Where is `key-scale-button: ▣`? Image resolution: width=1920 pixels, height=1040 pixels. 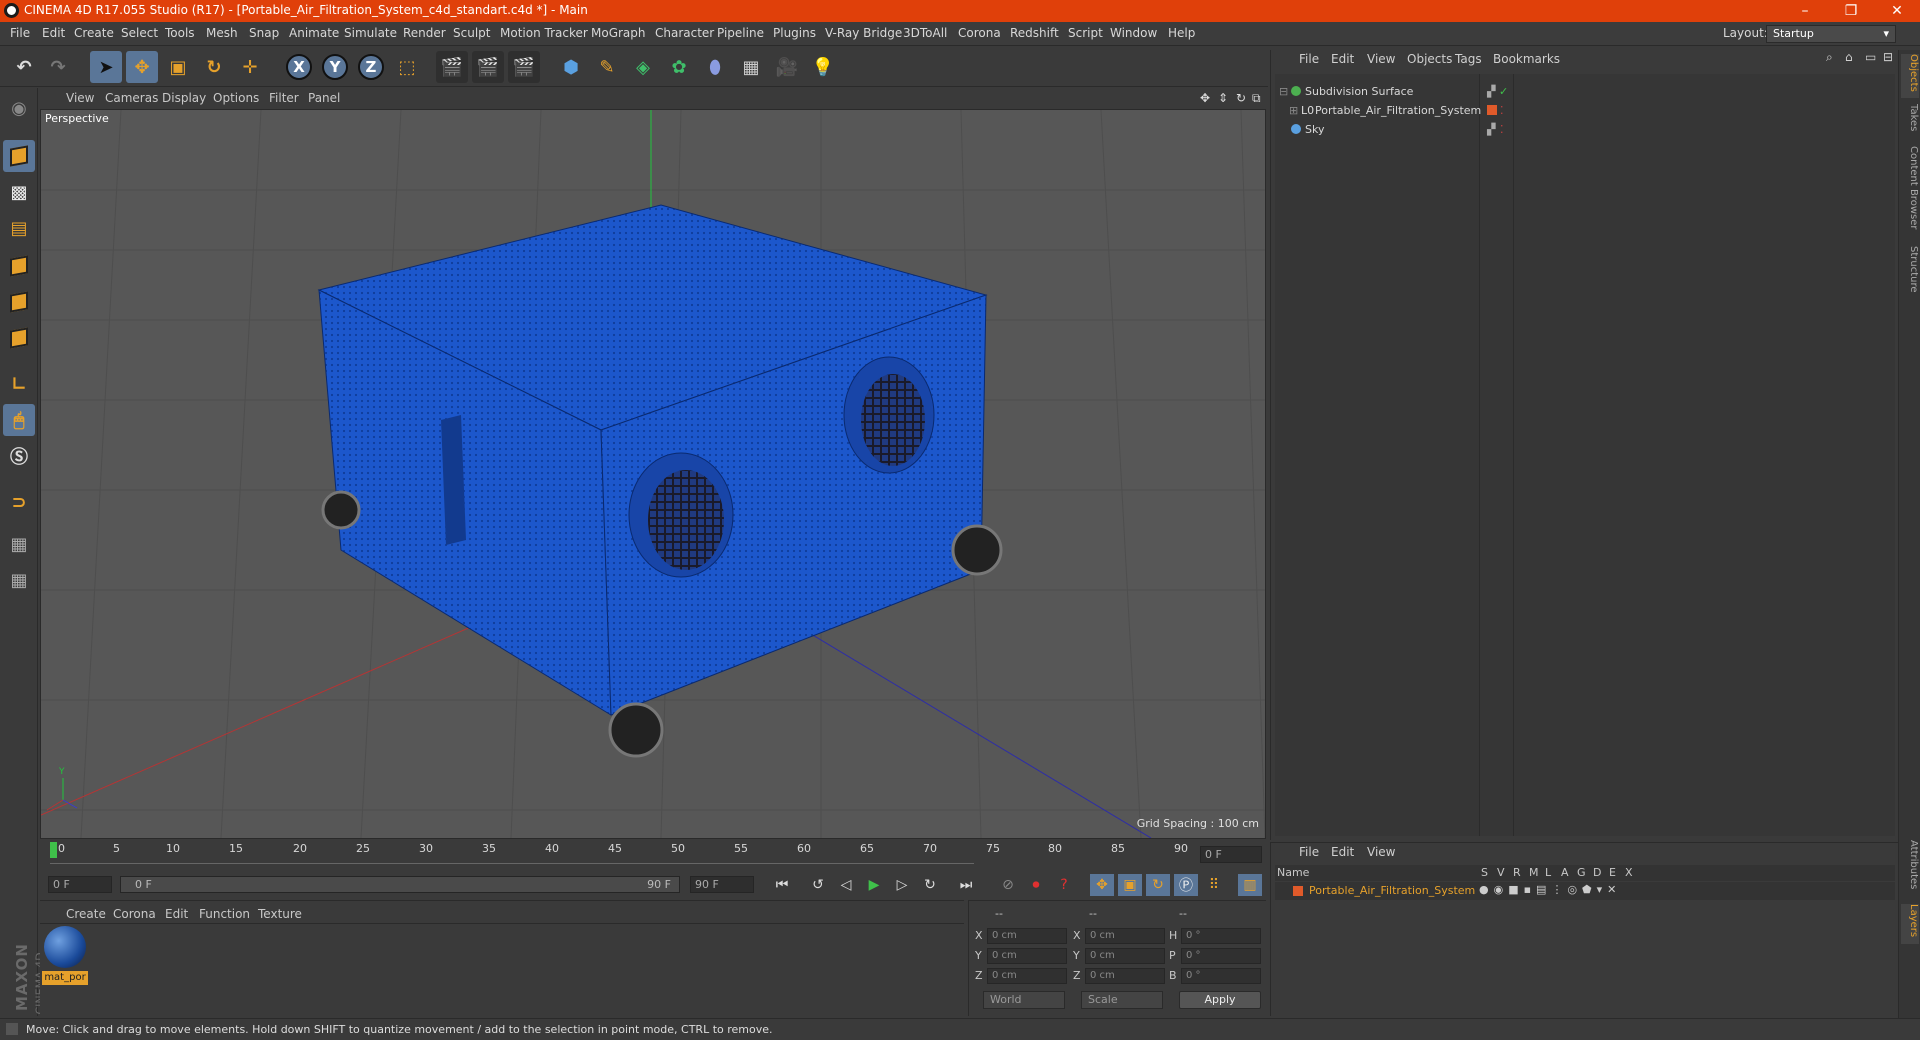
key-scale-button: ▣ is located at coordinates (1130, 885).